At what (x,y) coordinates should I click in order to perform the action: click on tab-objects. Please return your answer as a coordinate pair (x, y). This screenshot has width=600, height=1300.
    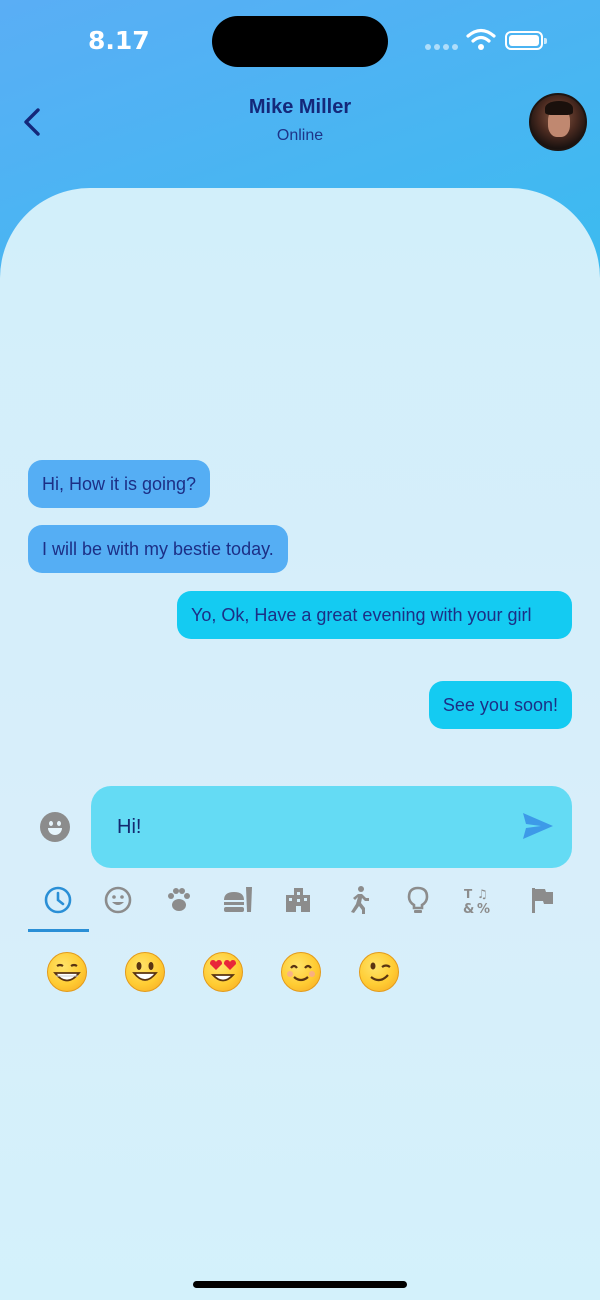
    Looking at the image, I should click on (418, 900).